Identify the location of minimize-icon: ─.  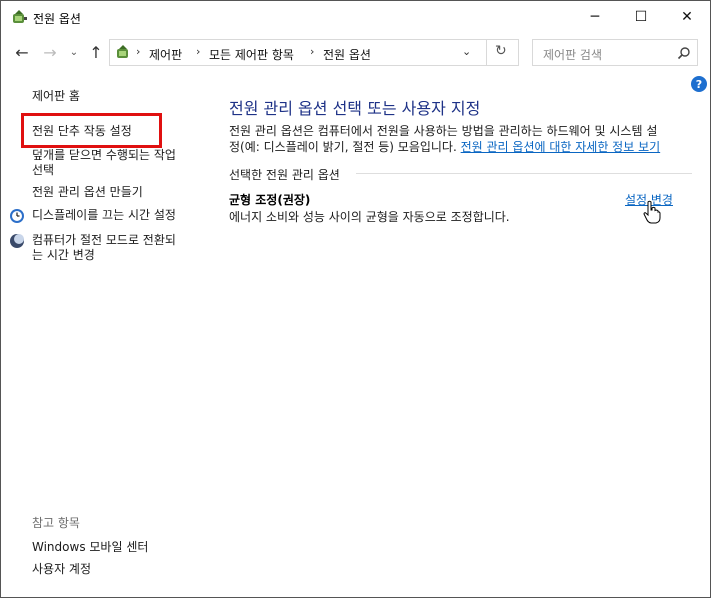
(595, 17).